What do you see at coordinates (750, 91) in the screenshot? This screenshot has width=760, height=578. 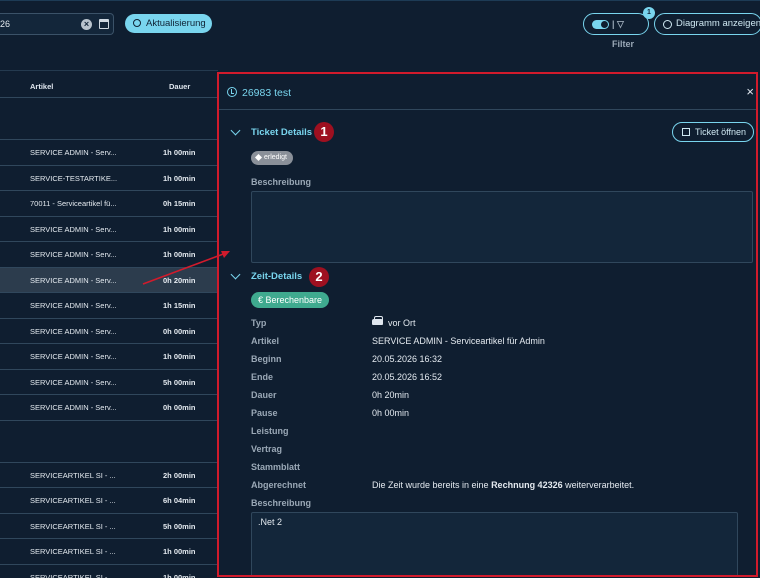 I see `close-icon: ×` at bounding box center [750, 91].